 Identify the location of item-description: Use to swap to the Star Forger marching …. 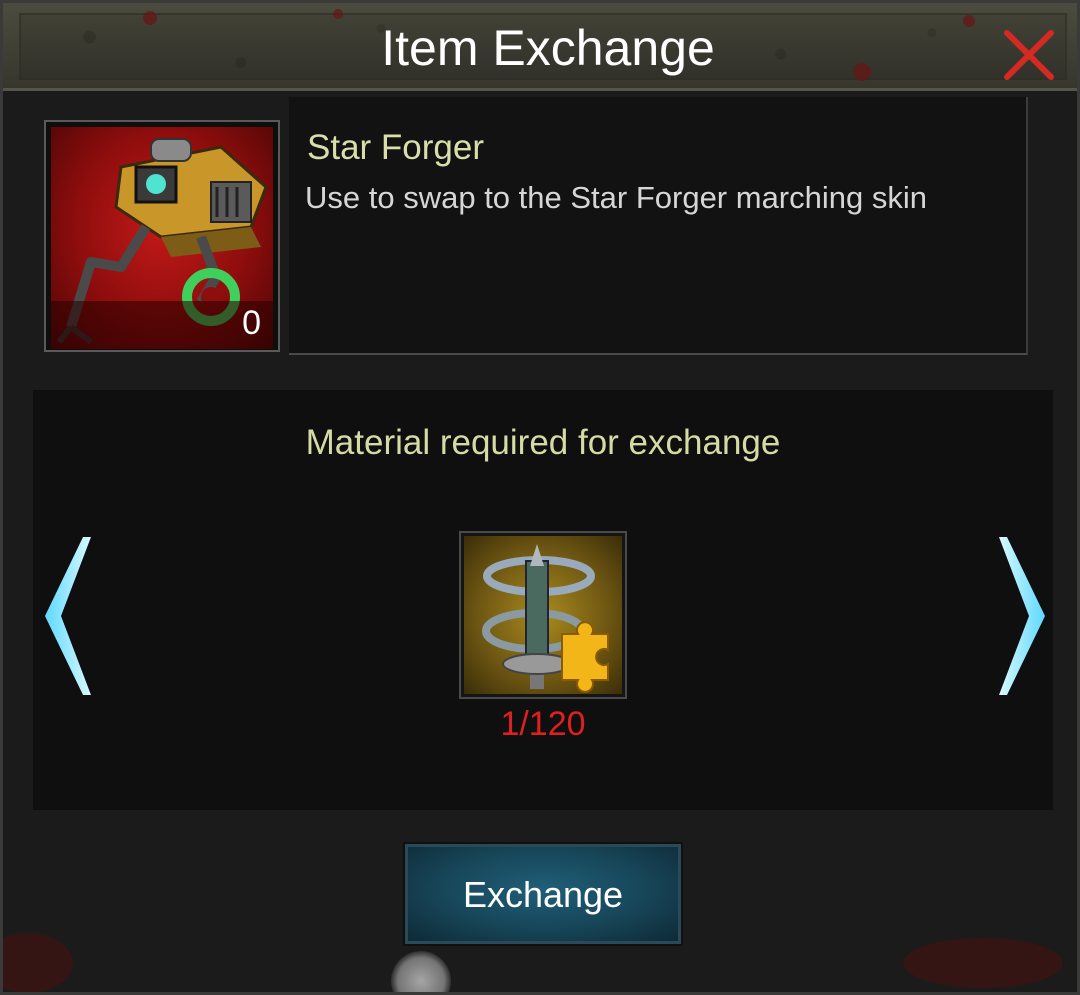
(616, 197).